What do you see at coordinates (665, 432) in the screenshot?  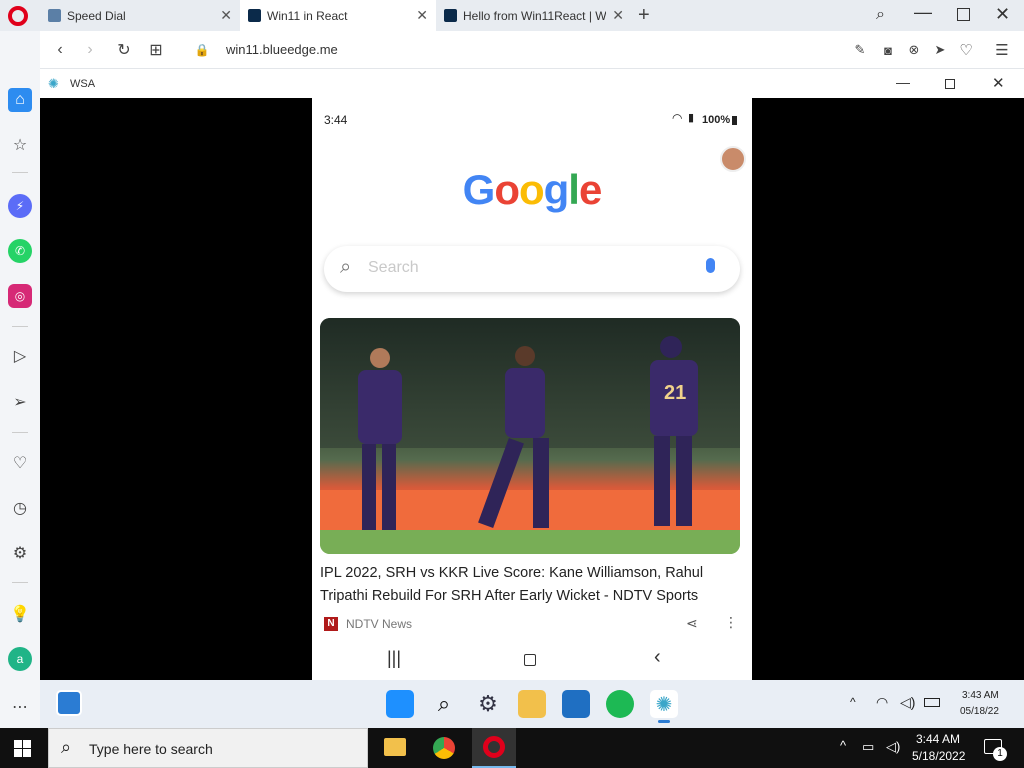 I see `player-right: 21` at bounding box center [665, 432].